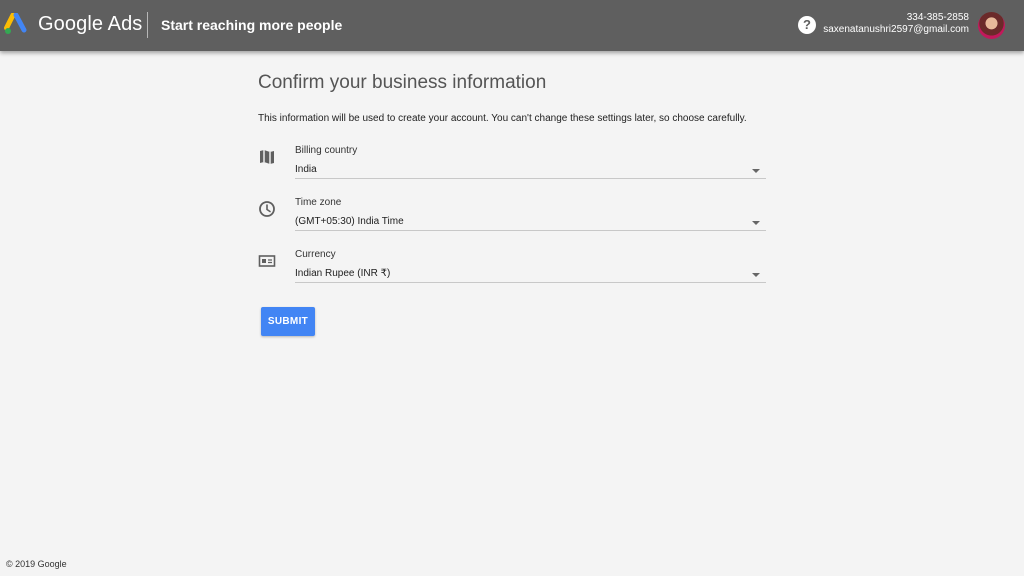 The height and width of the screenshot is (576, 1024). Describe the element at coordinates (318, 202) in the screenshot. I see `time-zone-label: Time zone` at that location.